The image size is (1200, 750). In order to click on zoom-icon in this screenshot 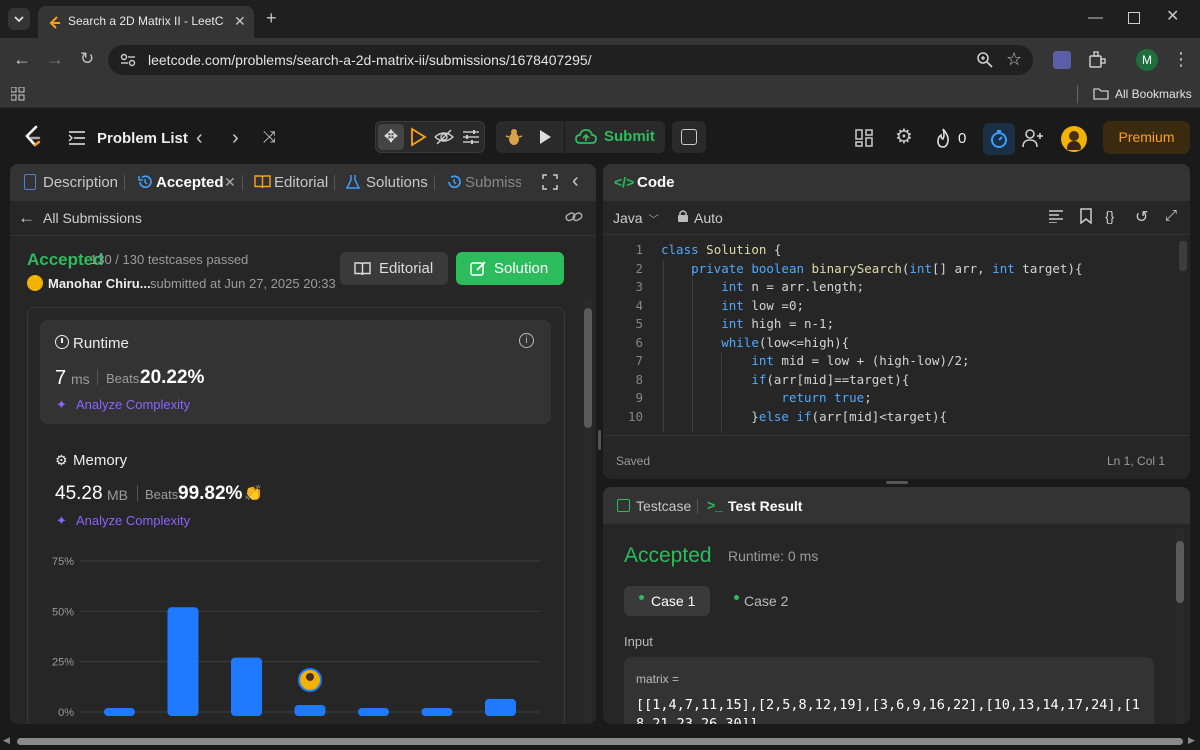, I will do `click(985, 60)`.